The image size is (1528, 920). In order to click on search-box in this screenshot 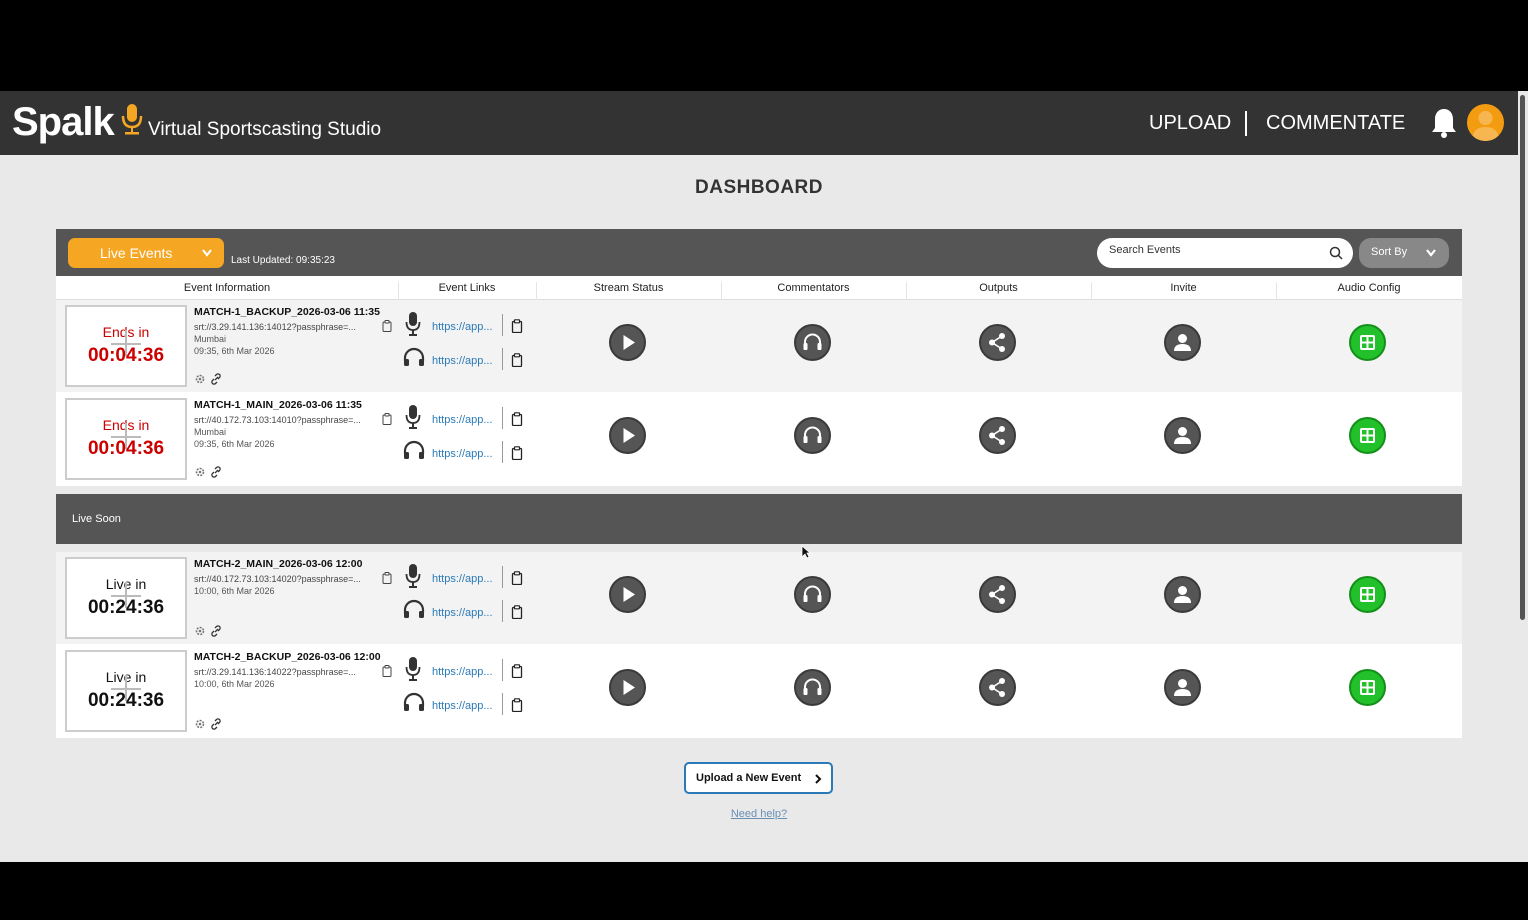, I will do `click(1225, 253)`.